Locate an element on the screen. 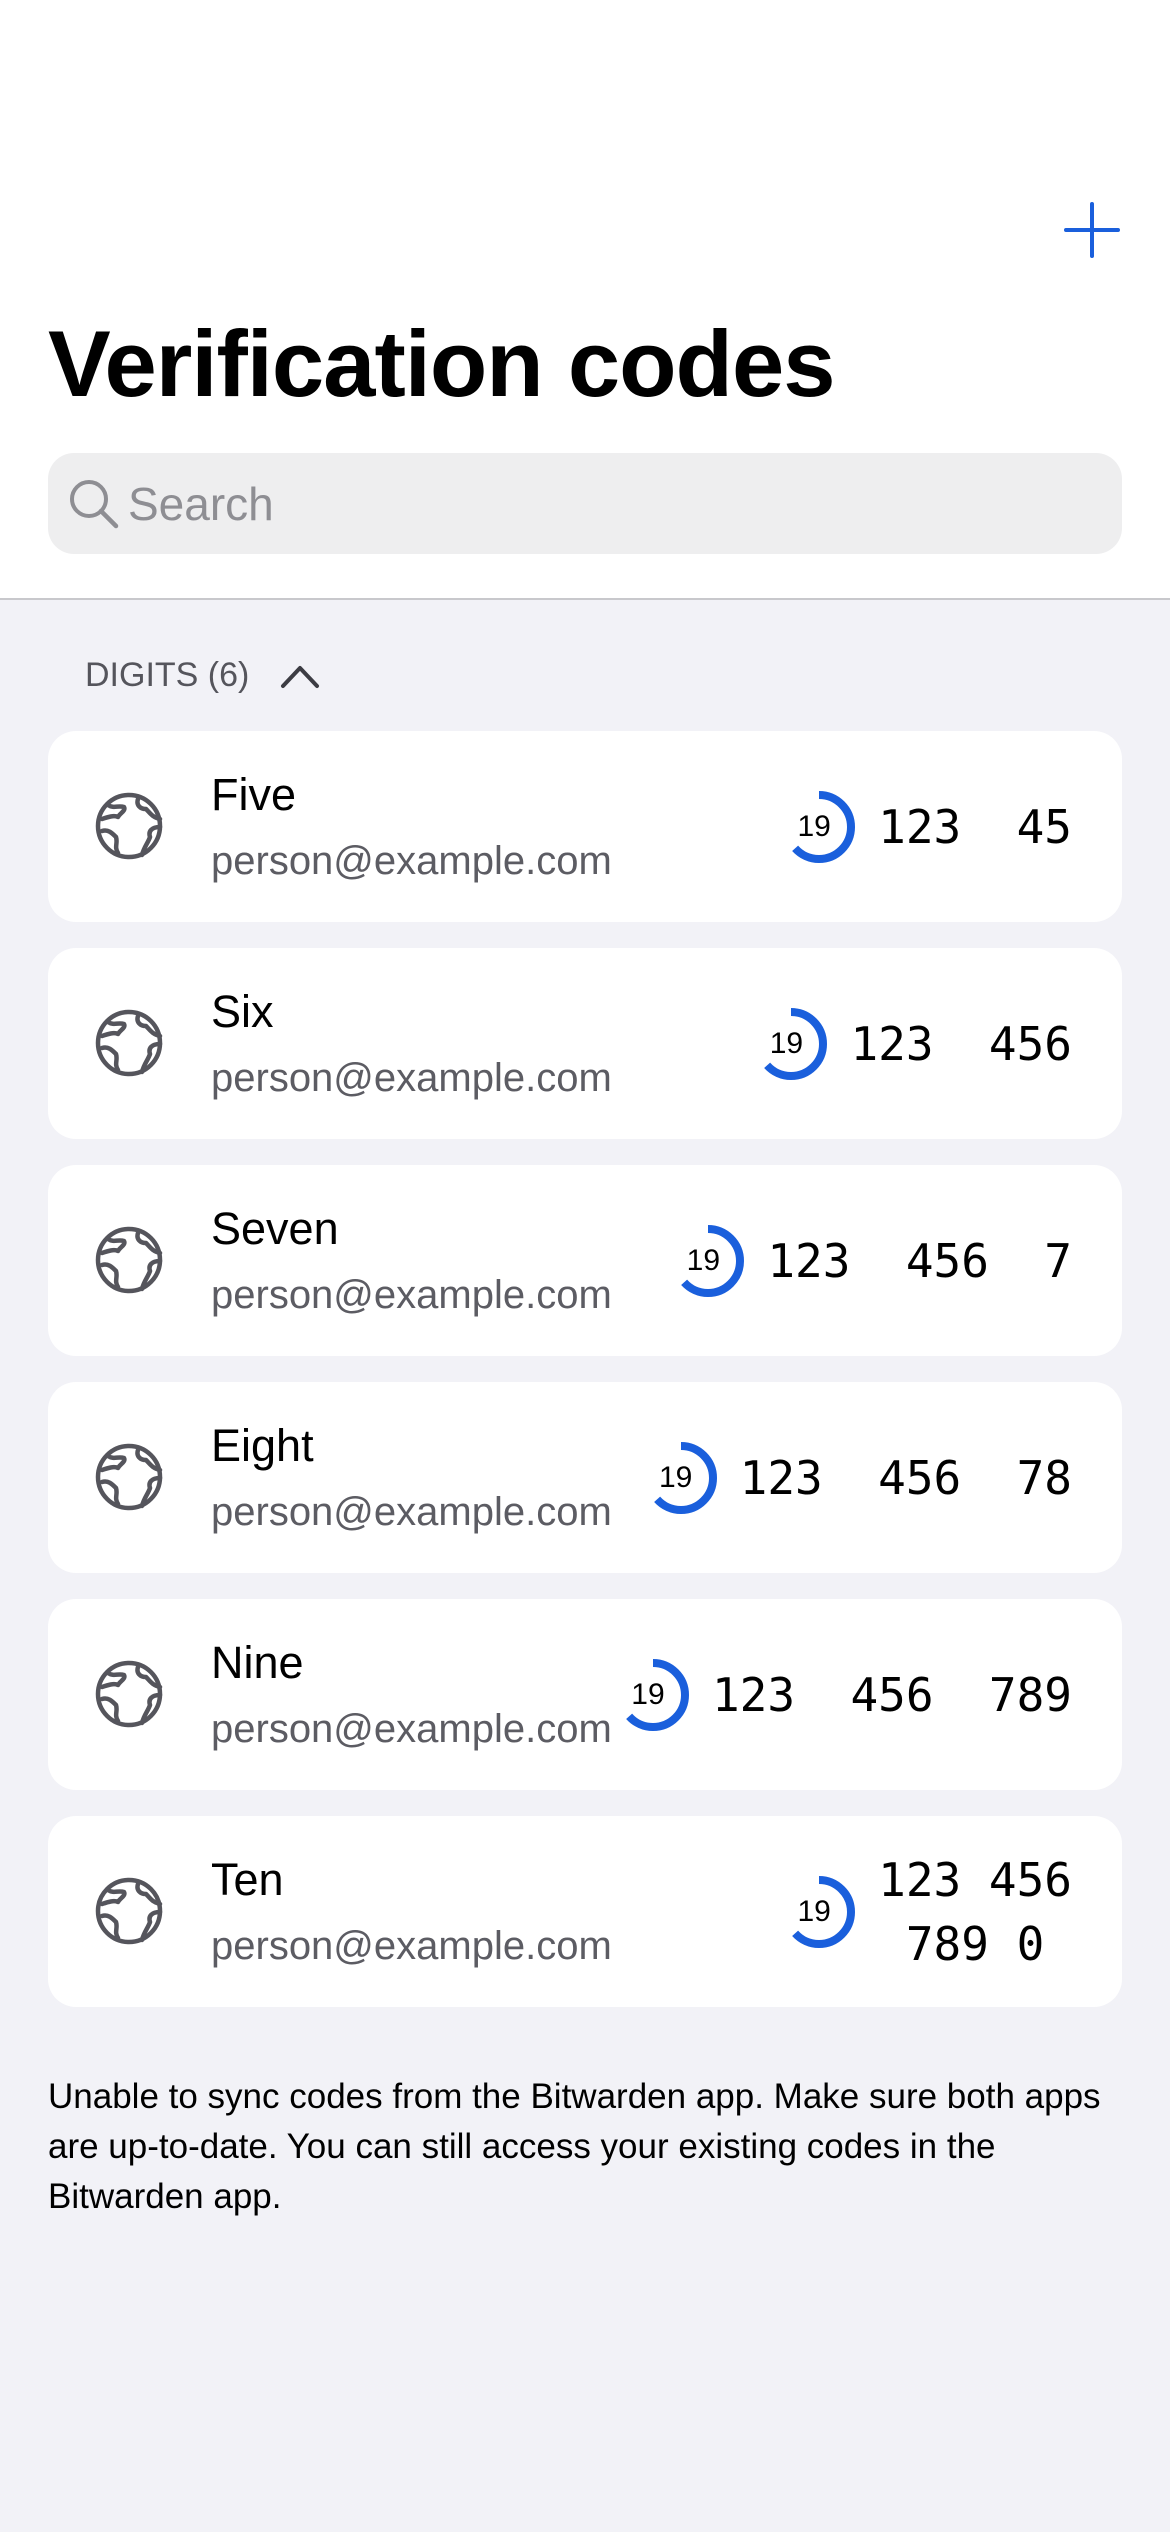  code-area: 19 123 456 789 is located at coordinates (842, 1694).